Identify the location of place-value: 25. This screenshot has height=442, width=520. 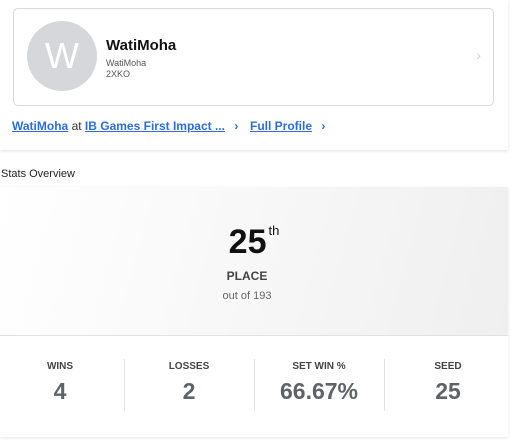
(247, 242).